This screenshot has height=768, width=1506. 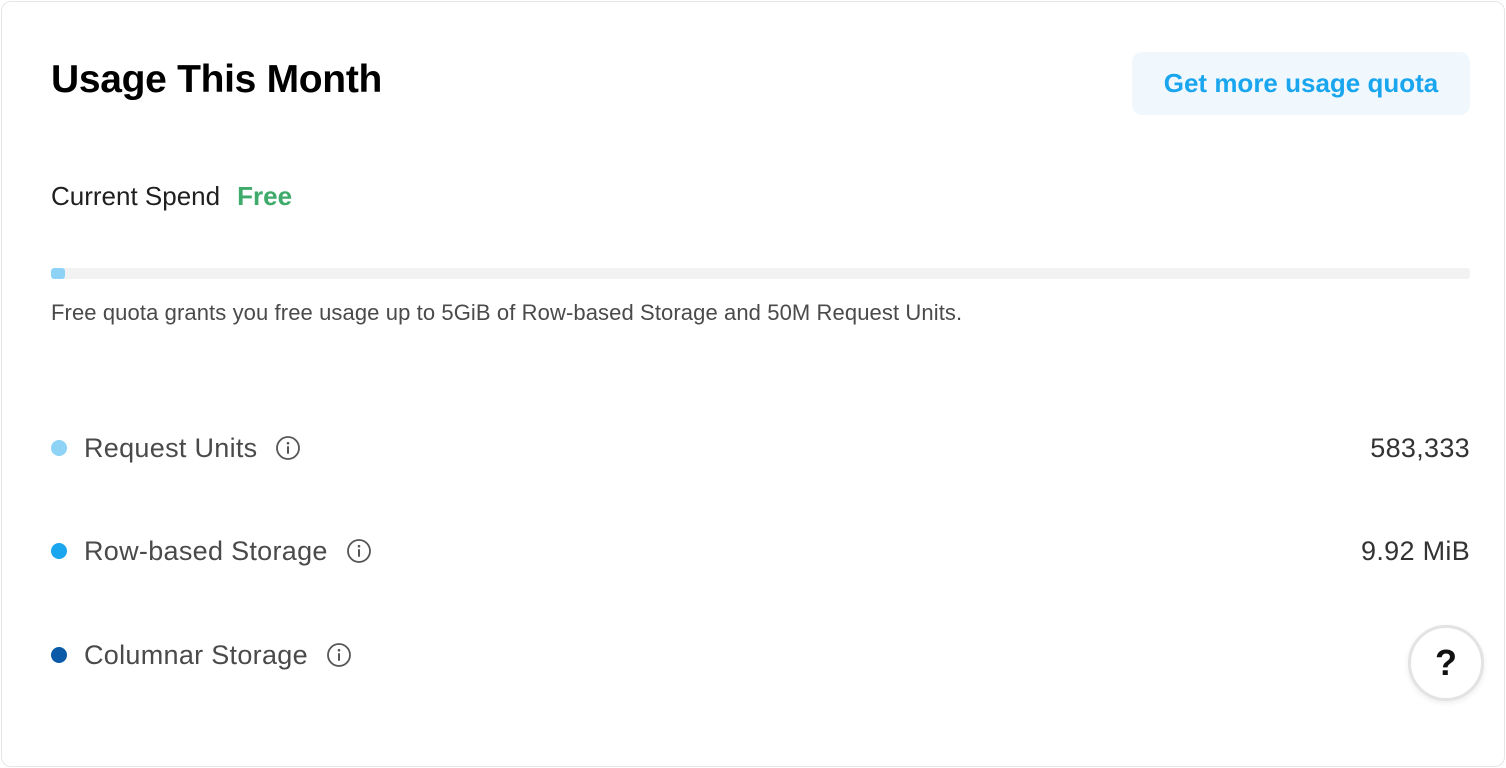 I want to click on help-button: ?, so click(x=1446, y=663).